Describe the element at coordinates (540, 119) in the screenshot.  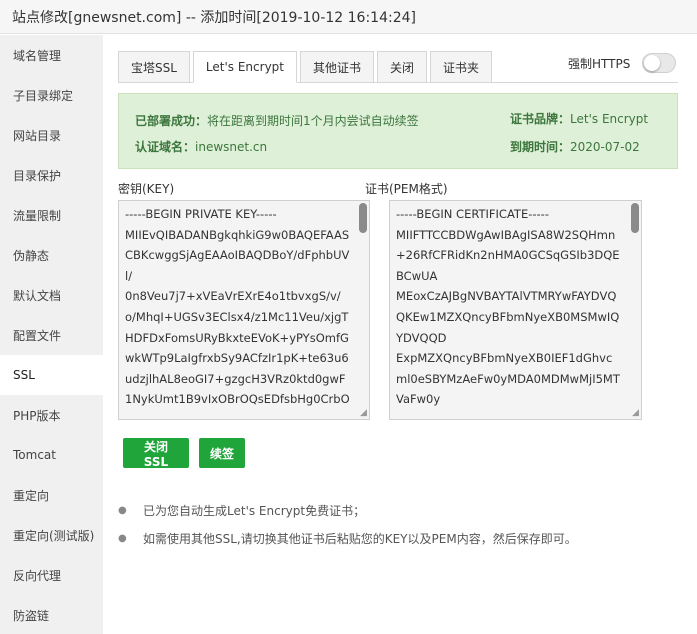
I see `brand-label: 证书品牌：` at that location.